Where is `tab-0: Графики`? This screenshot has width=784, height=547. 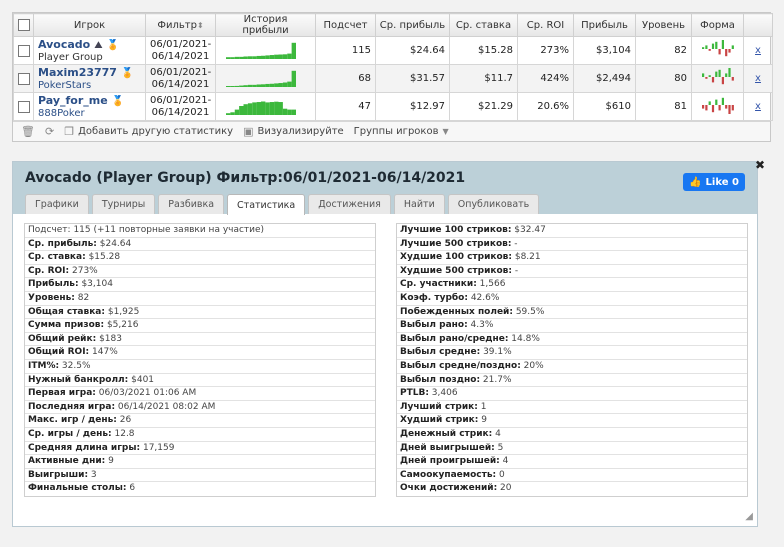
tab-0: Графики is located at coordinates (57, 204).